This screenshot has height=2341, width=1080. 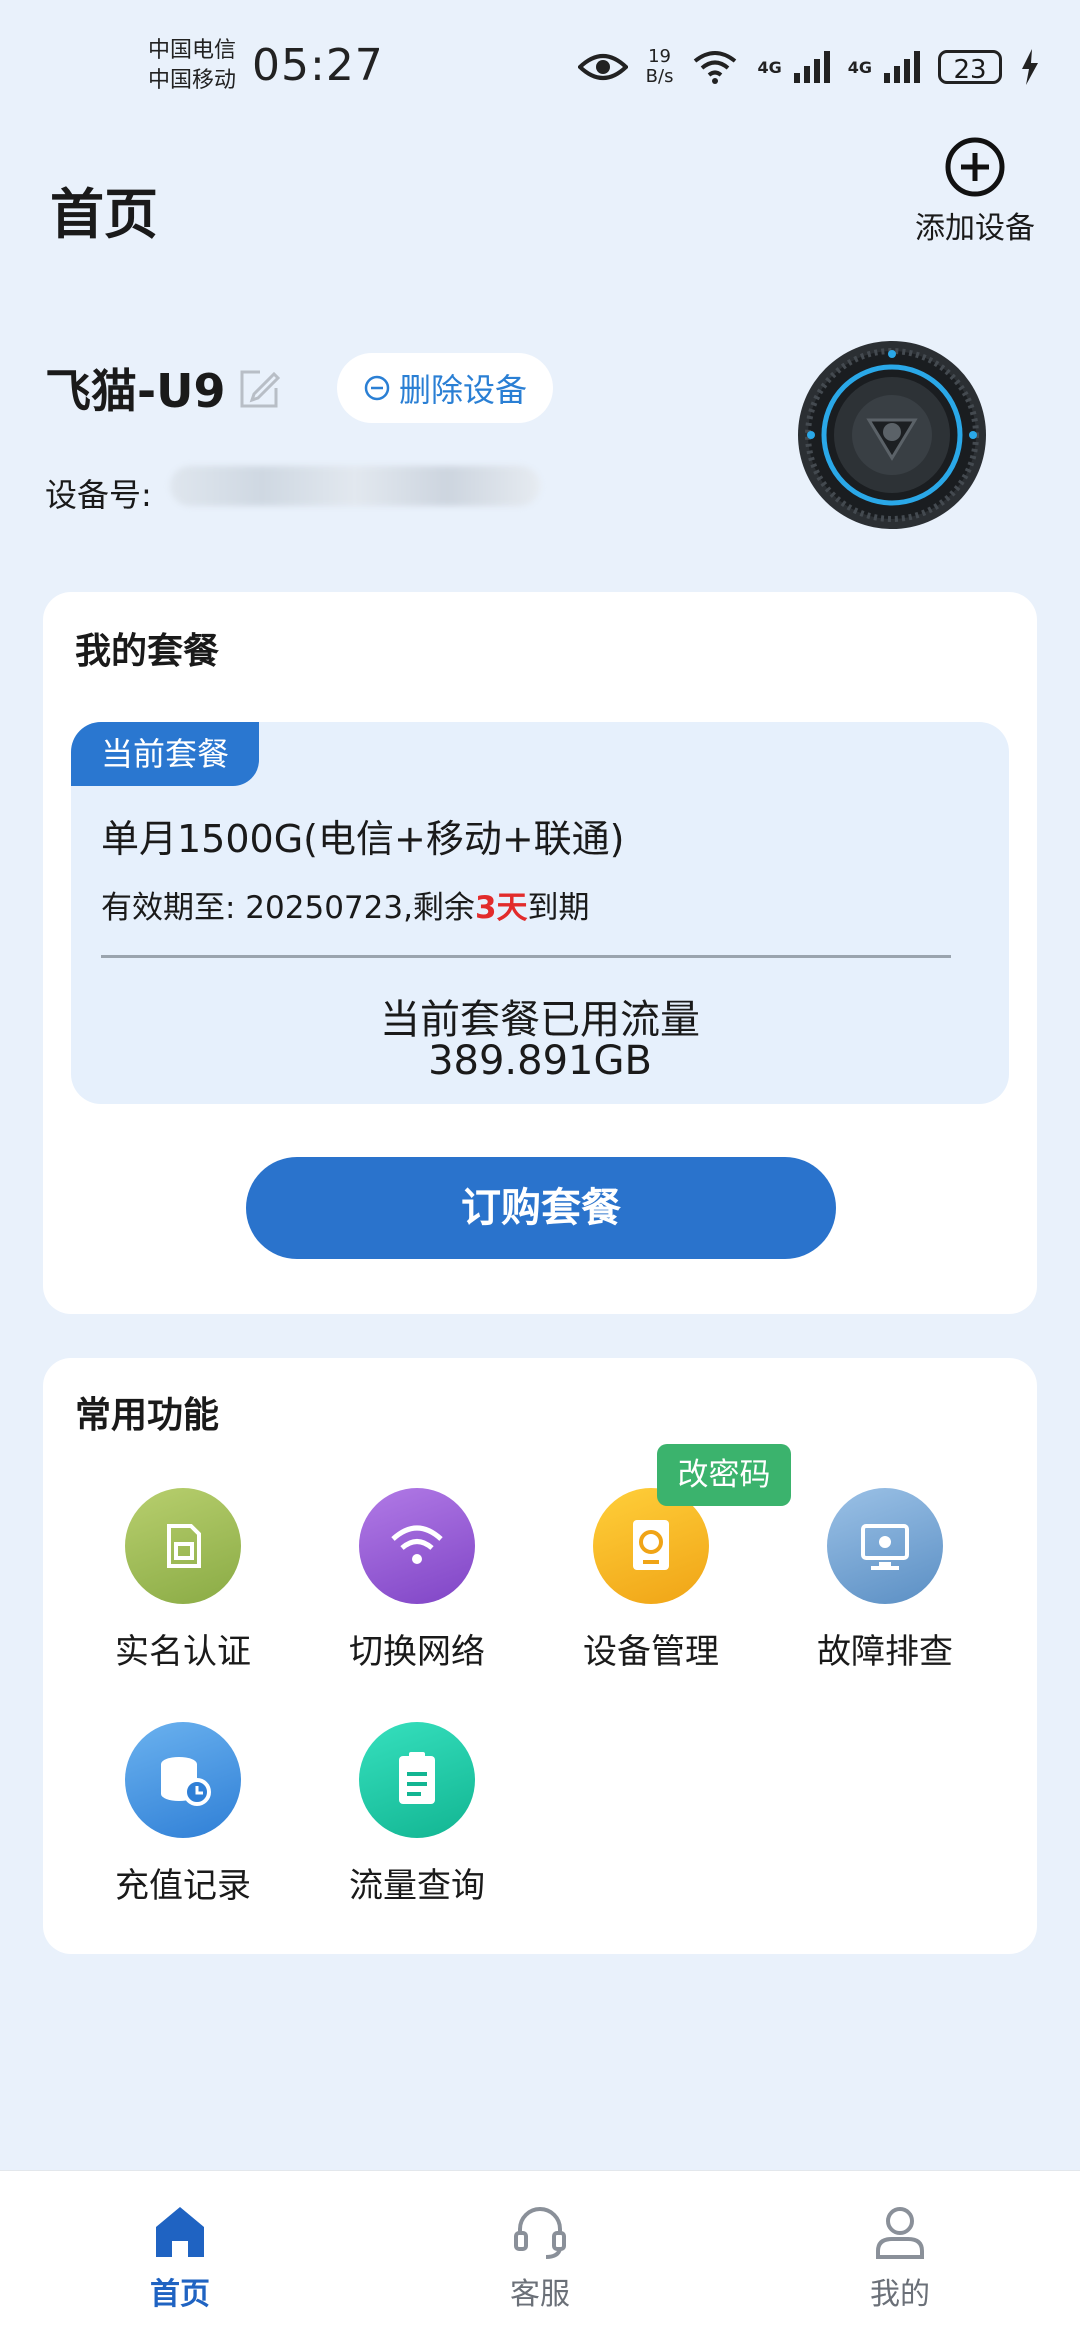 I want to click on plan-expiry: 有效期至: 20250723,剩余3天到期, so click(x=345, y=904).